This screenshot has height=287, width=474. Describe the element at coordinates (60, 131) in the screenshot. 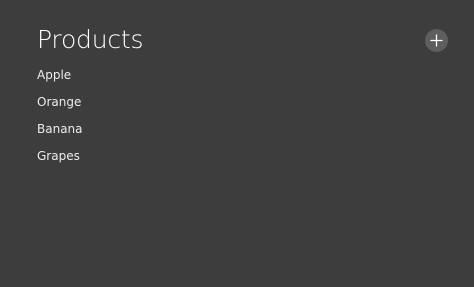

I see `list-item-banana: Banana` at that location.